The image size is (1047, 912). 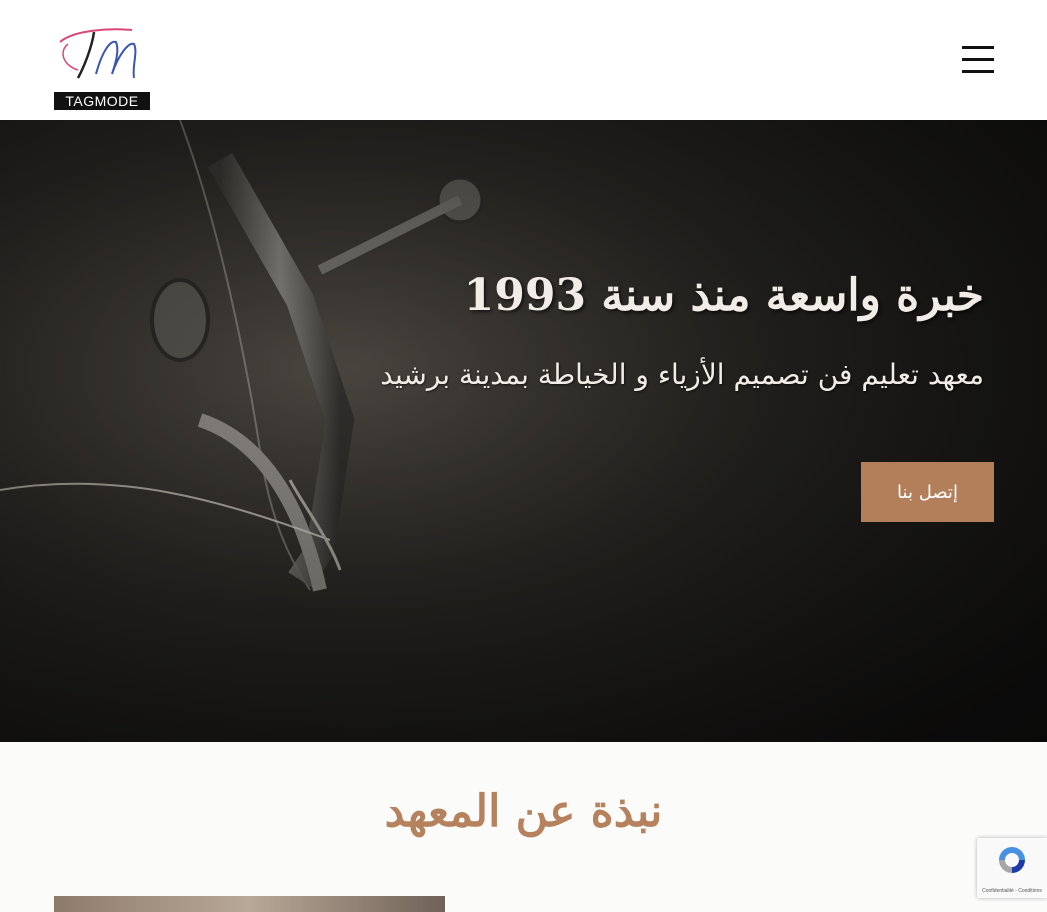 What do you see at coordinates (249, 904) in the screenshot?
I see `about-image` at bounding box center [249, 904].